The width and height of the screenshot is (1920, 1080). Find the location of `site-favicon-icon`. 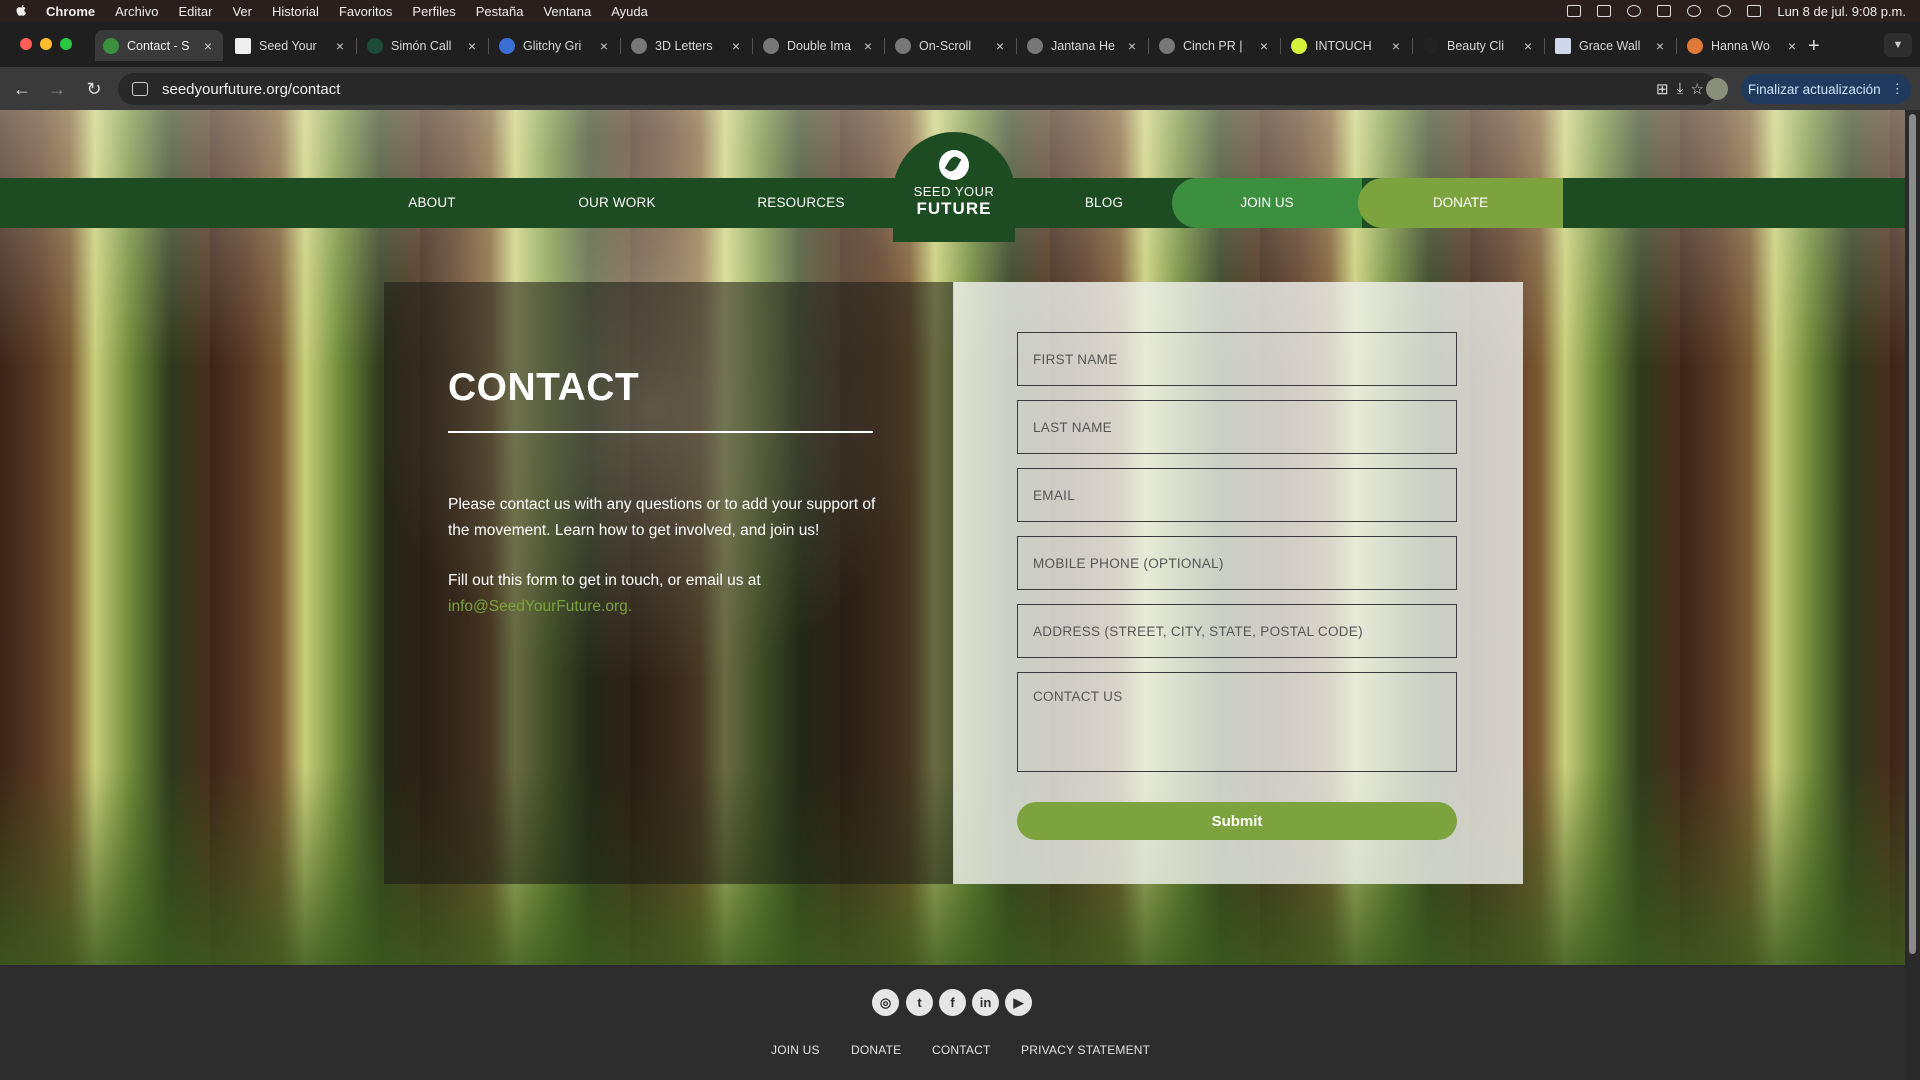

site-favicon-icon is located at coordinates (507, 45).